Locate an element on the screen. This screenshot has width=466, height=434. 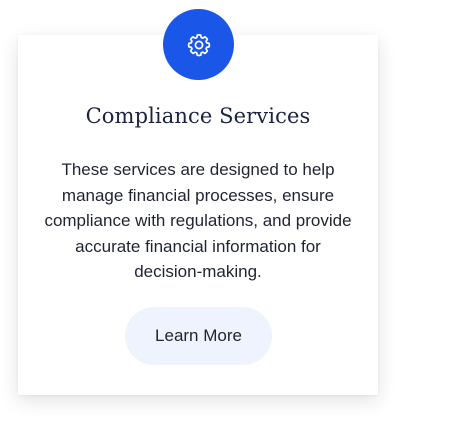
card-title: Compliance Services is located at coordinates (198, 116).